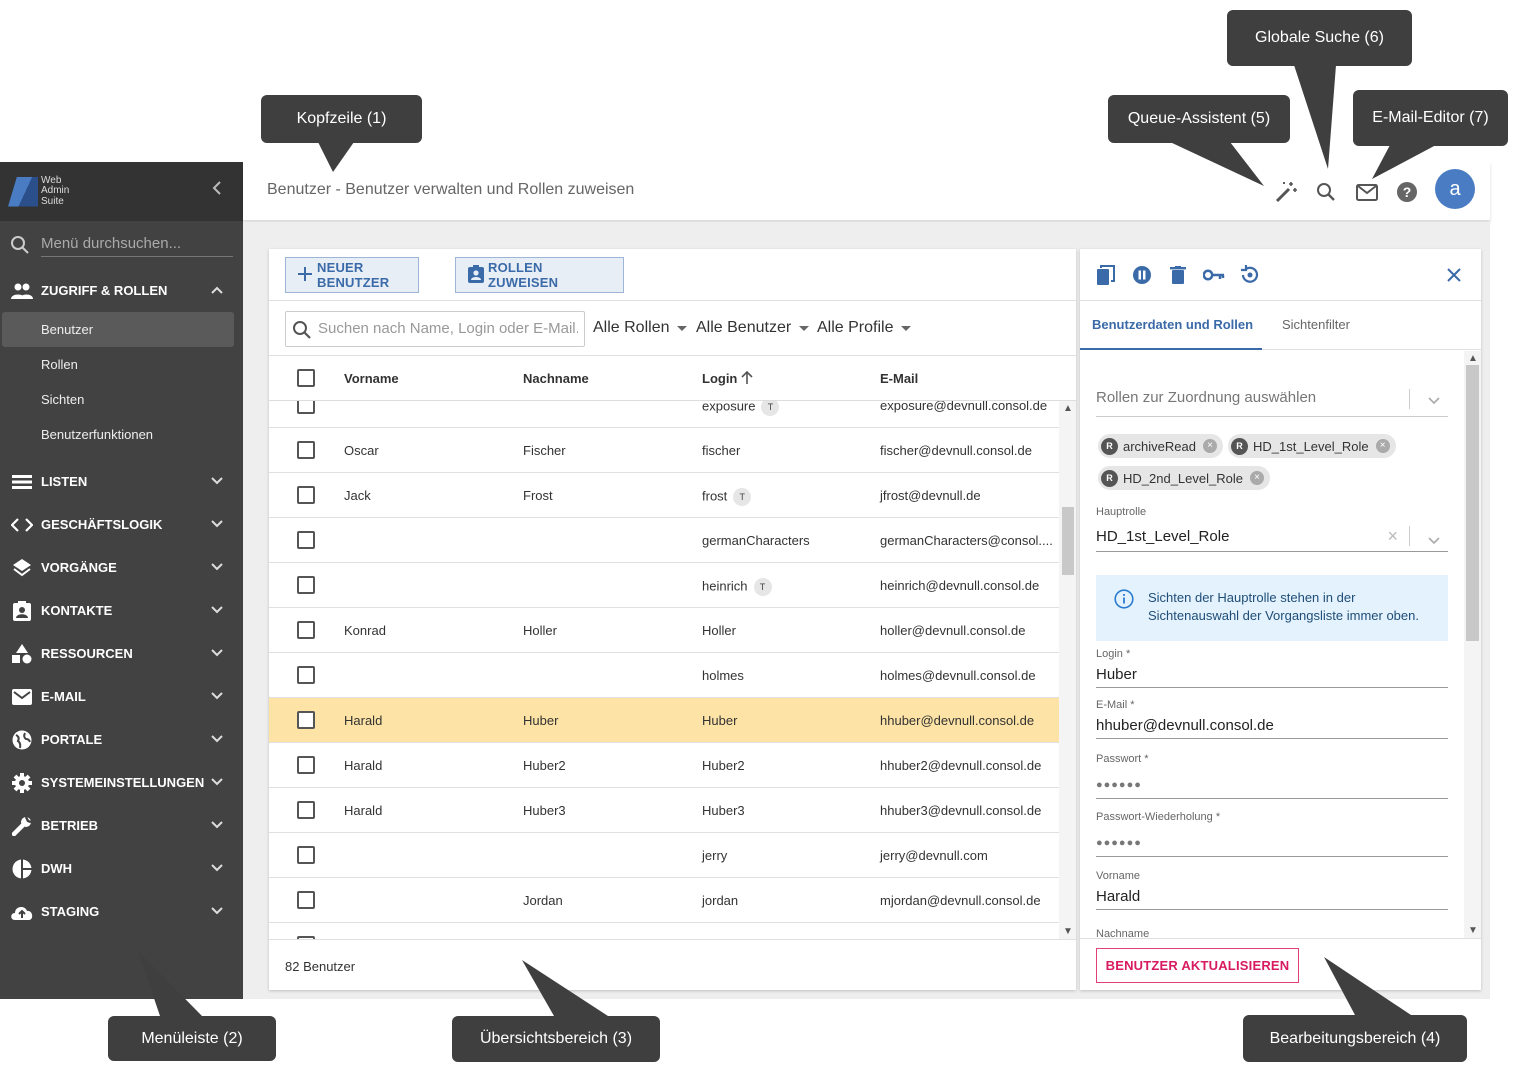 The height and width of the screenshot is (1072, 1519). I want to click on tab-sichtenfilter: Sichtenfilter, so click(1316, 324).